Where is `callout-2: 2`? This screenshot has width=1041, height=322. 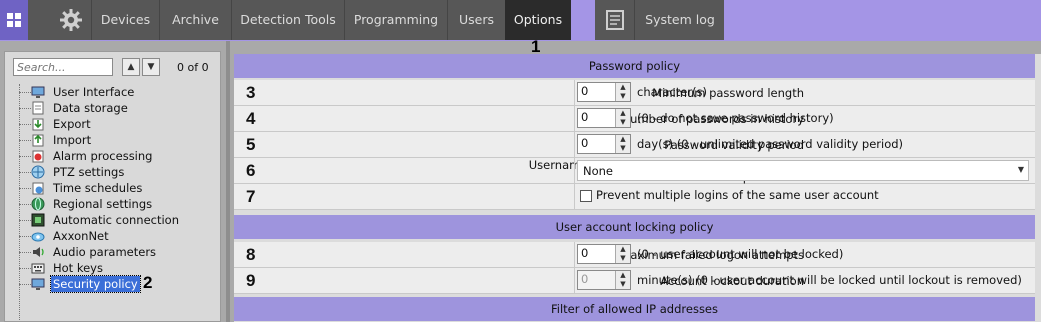
callout-2: 2 is located at coordinates (148, 282).